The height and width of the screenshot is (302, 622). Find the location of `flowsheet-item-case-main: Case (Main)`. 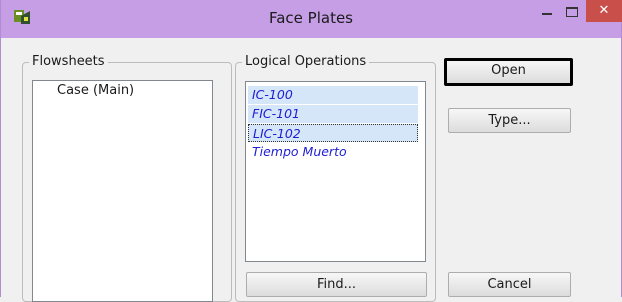

flowsheet-item-case-main: Case (Main) is located at coordinates (95, 90).